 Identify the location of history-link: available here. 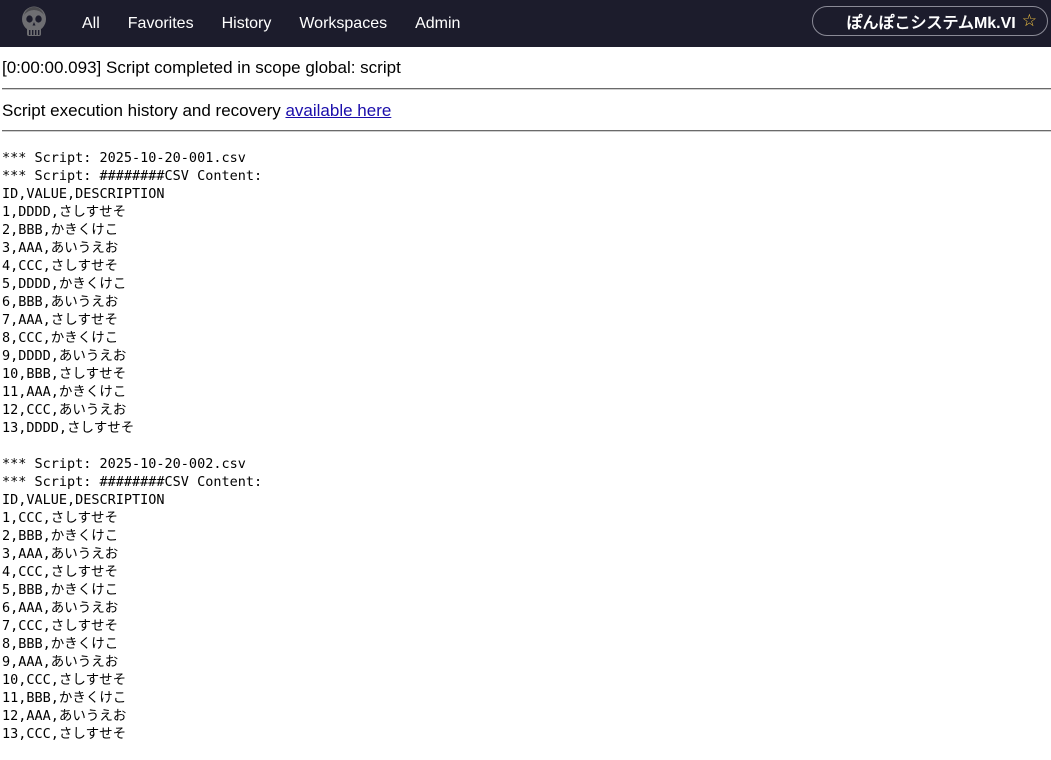
(338, 110).